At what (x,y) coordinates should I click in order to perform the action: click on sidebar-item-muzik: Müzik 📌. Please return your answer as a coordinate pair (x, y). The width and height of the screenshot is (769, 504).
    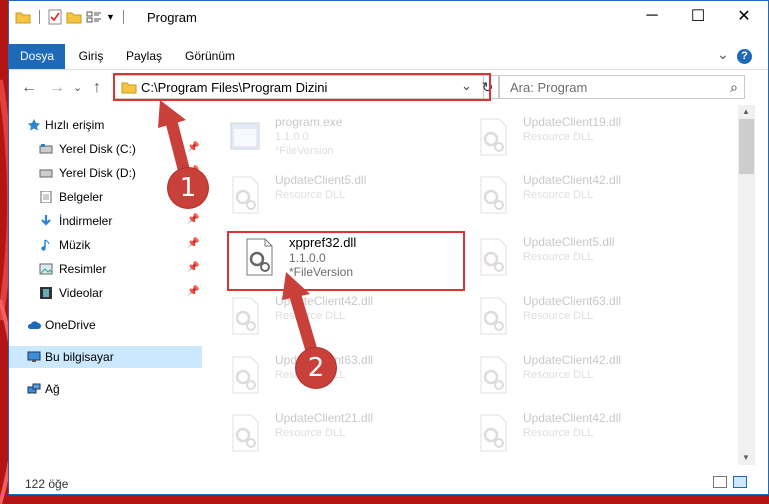
    Looking at the image, I should click on (105, 245).